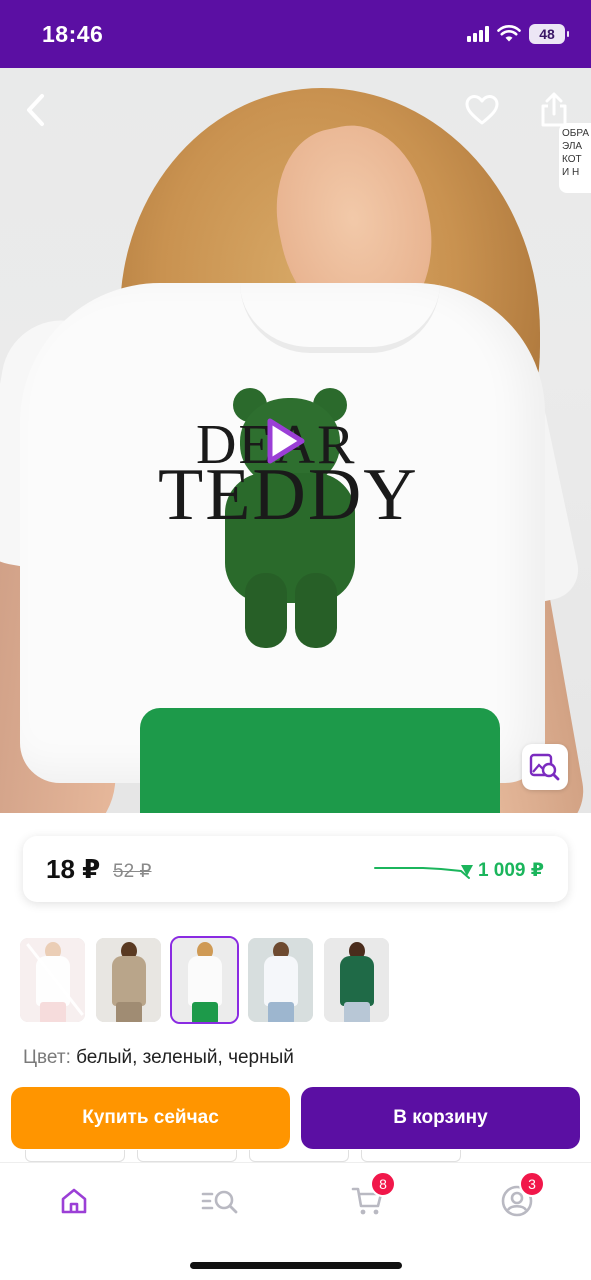 Image resolution: width=591 pixels, height=1280 pixels. I want to click on price-down-icon, so click(466, 870).